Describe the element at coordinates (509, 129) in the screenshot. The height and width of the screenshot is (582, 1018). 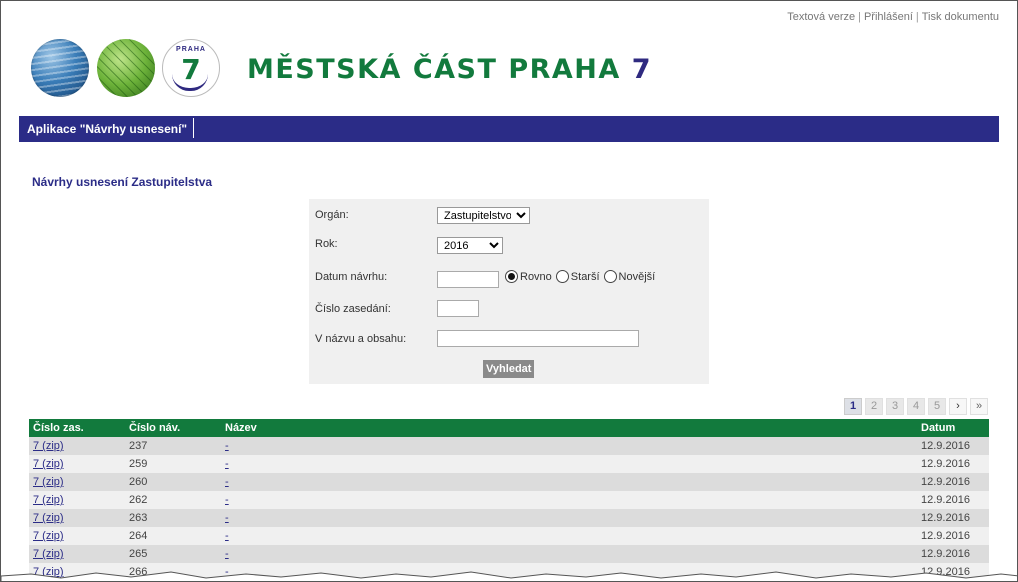
I see `main-navbar: Aplikace "Návrhy usnesení"` at that location.